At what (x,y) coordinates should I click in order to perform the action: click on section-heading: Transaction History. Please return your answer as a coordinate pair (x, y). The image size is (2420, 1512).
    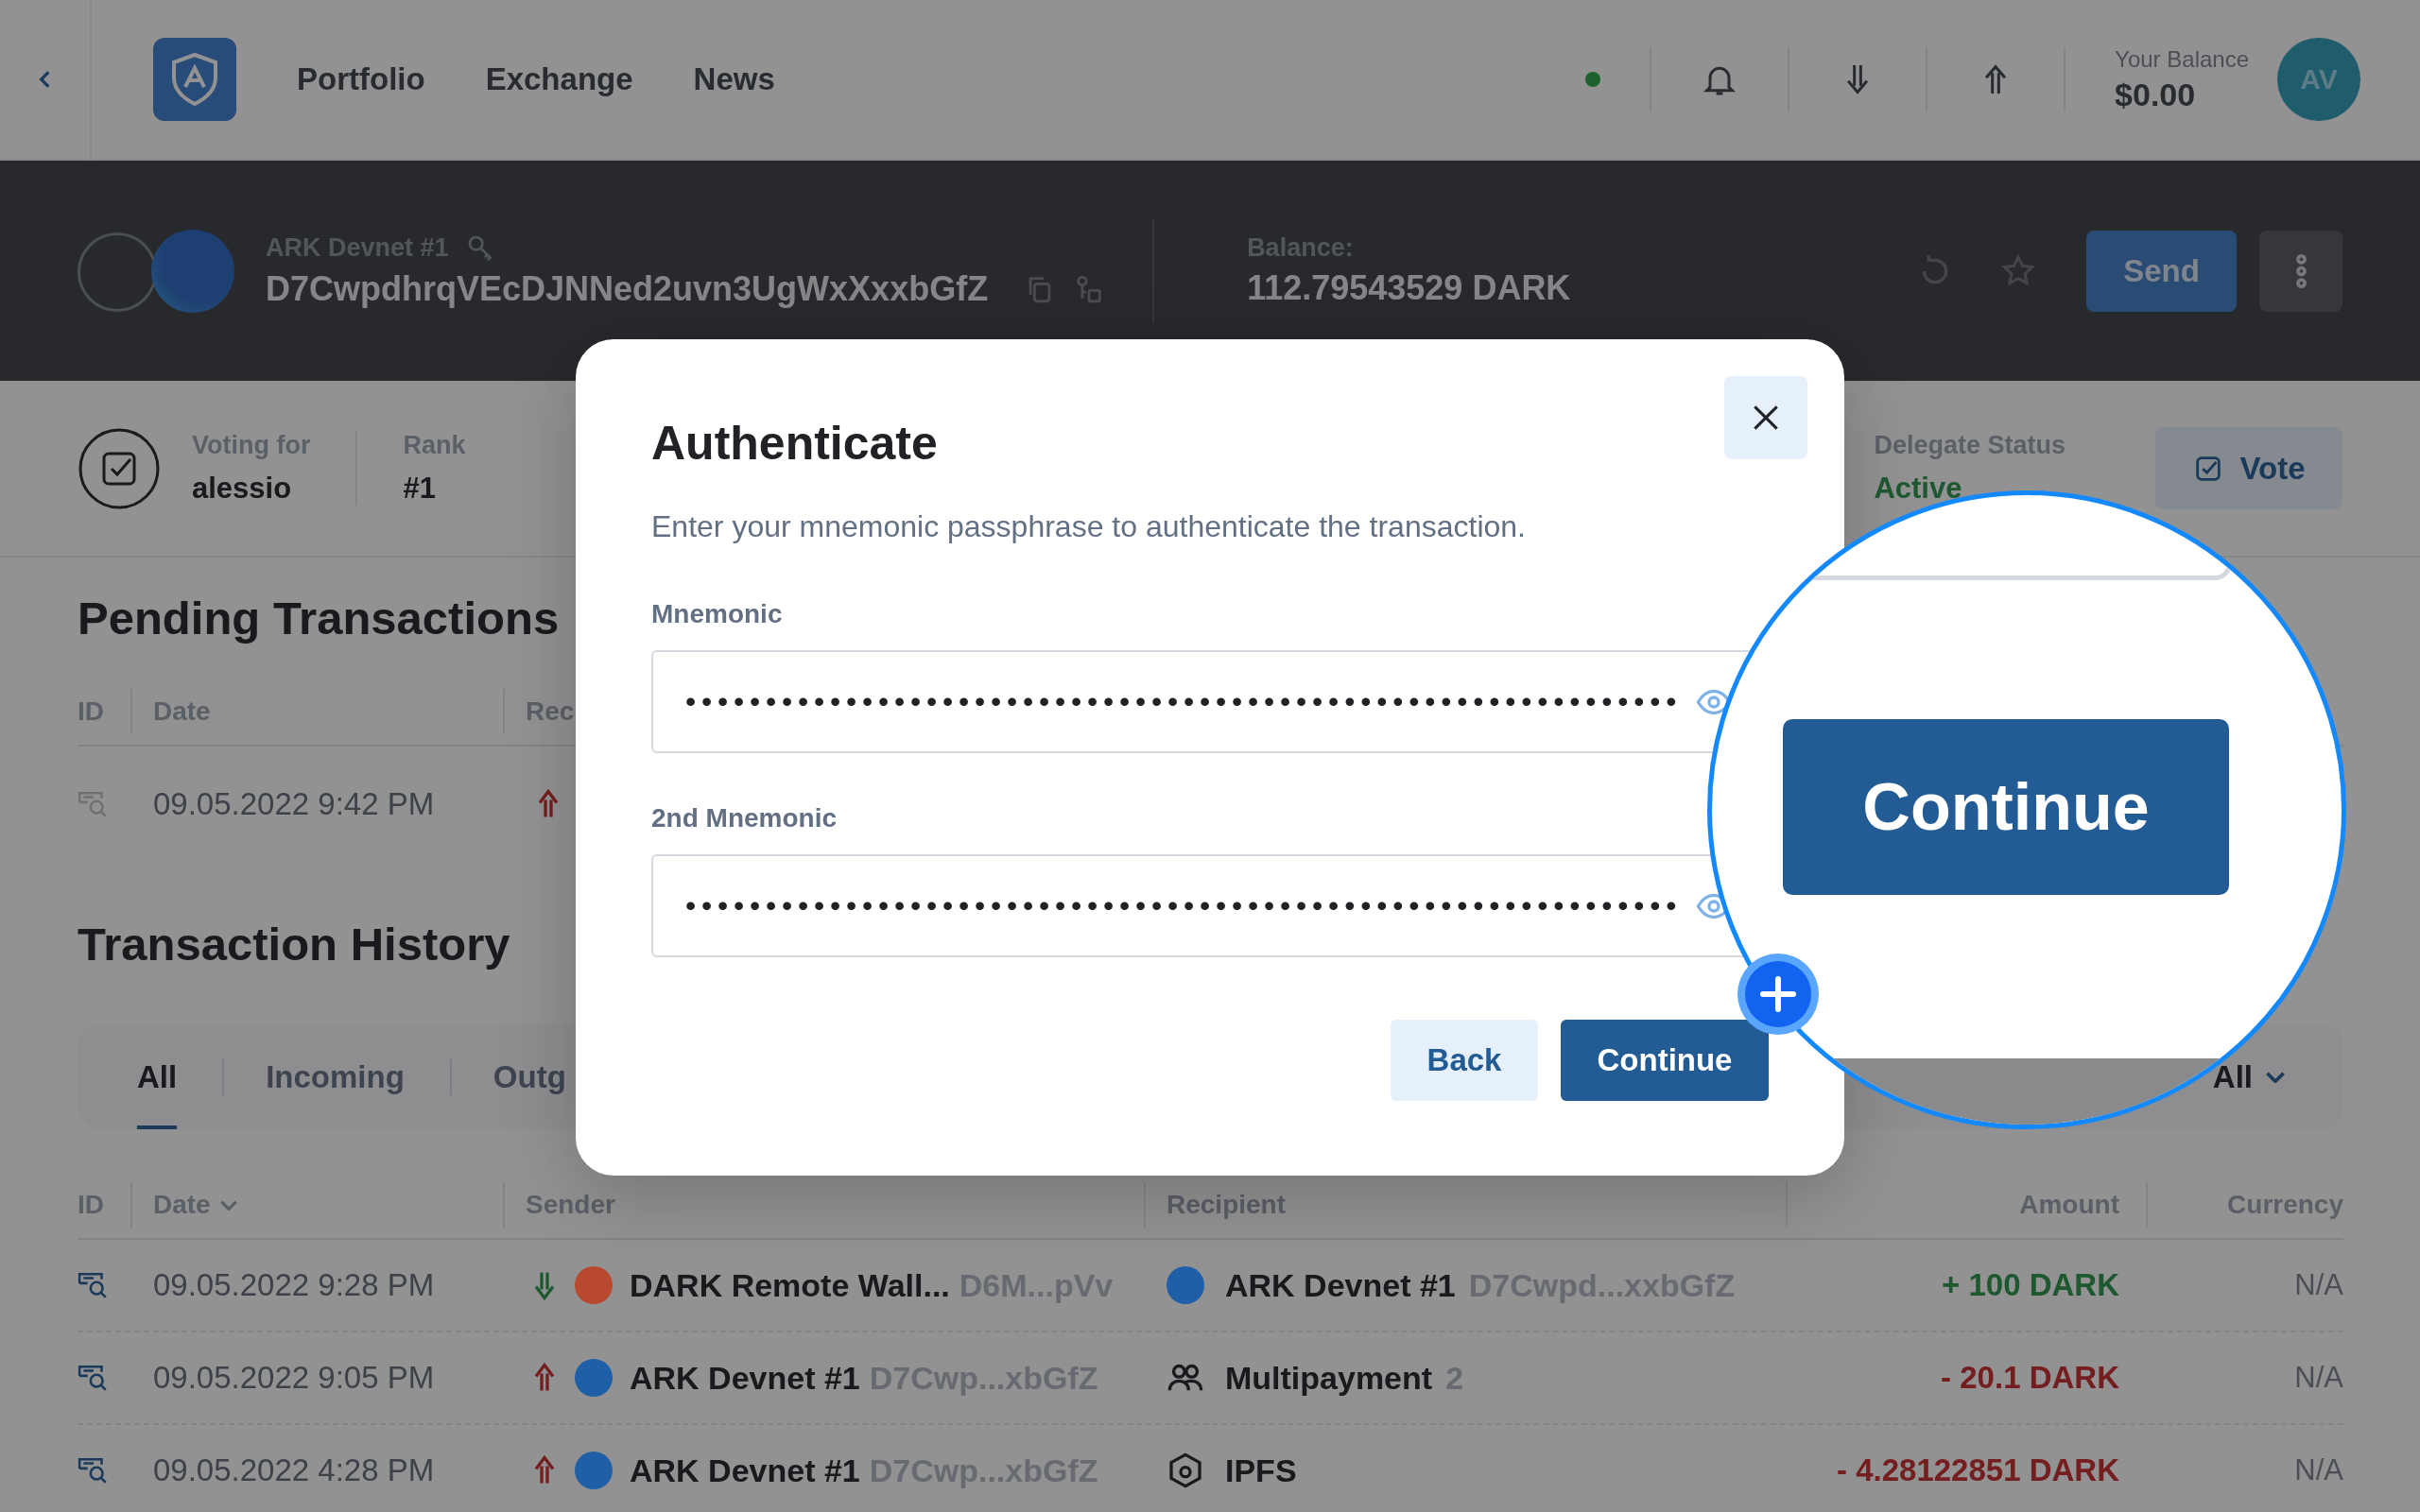
    Looking at the image, I should click on (294, 944).